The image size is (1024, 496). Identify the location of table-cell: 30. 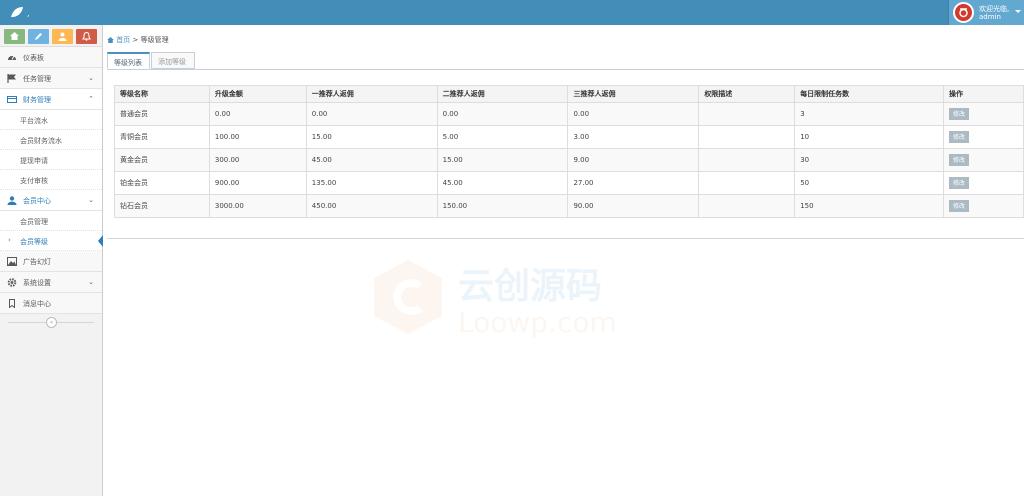
(869, 160).